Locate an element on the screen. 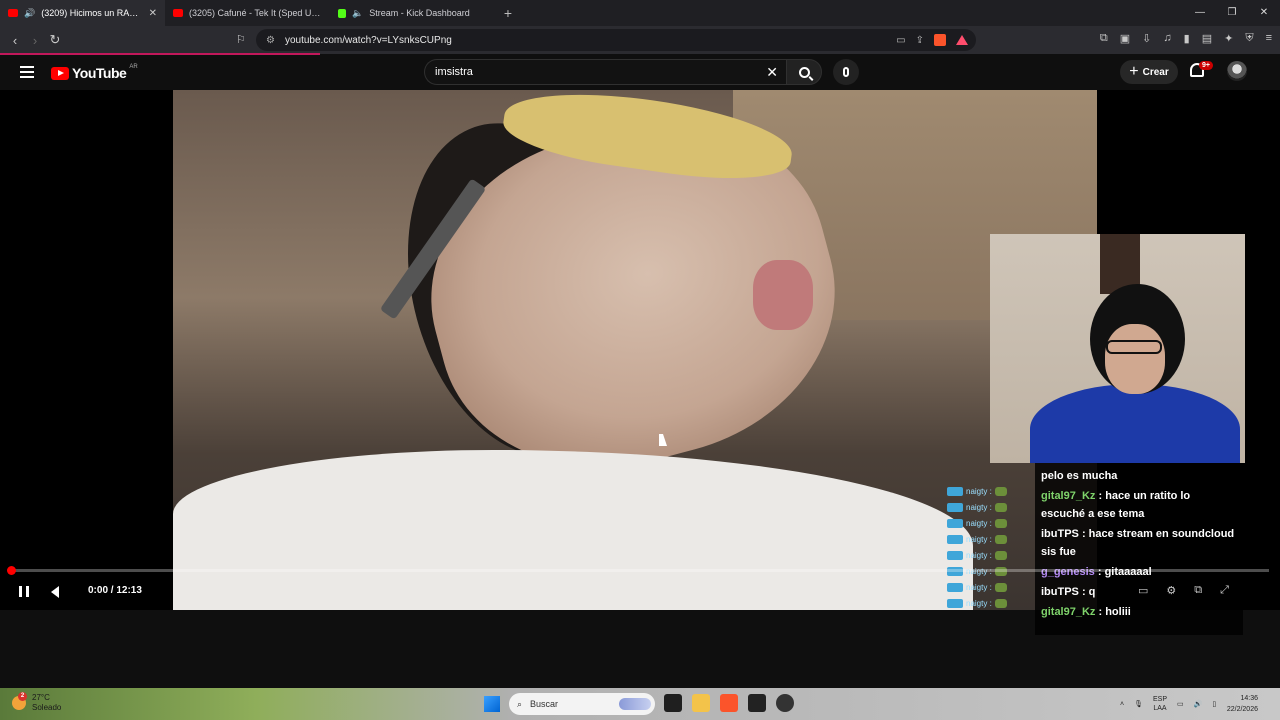  chat-text: : gitaaaaal is located at coordinates (1123, 572).